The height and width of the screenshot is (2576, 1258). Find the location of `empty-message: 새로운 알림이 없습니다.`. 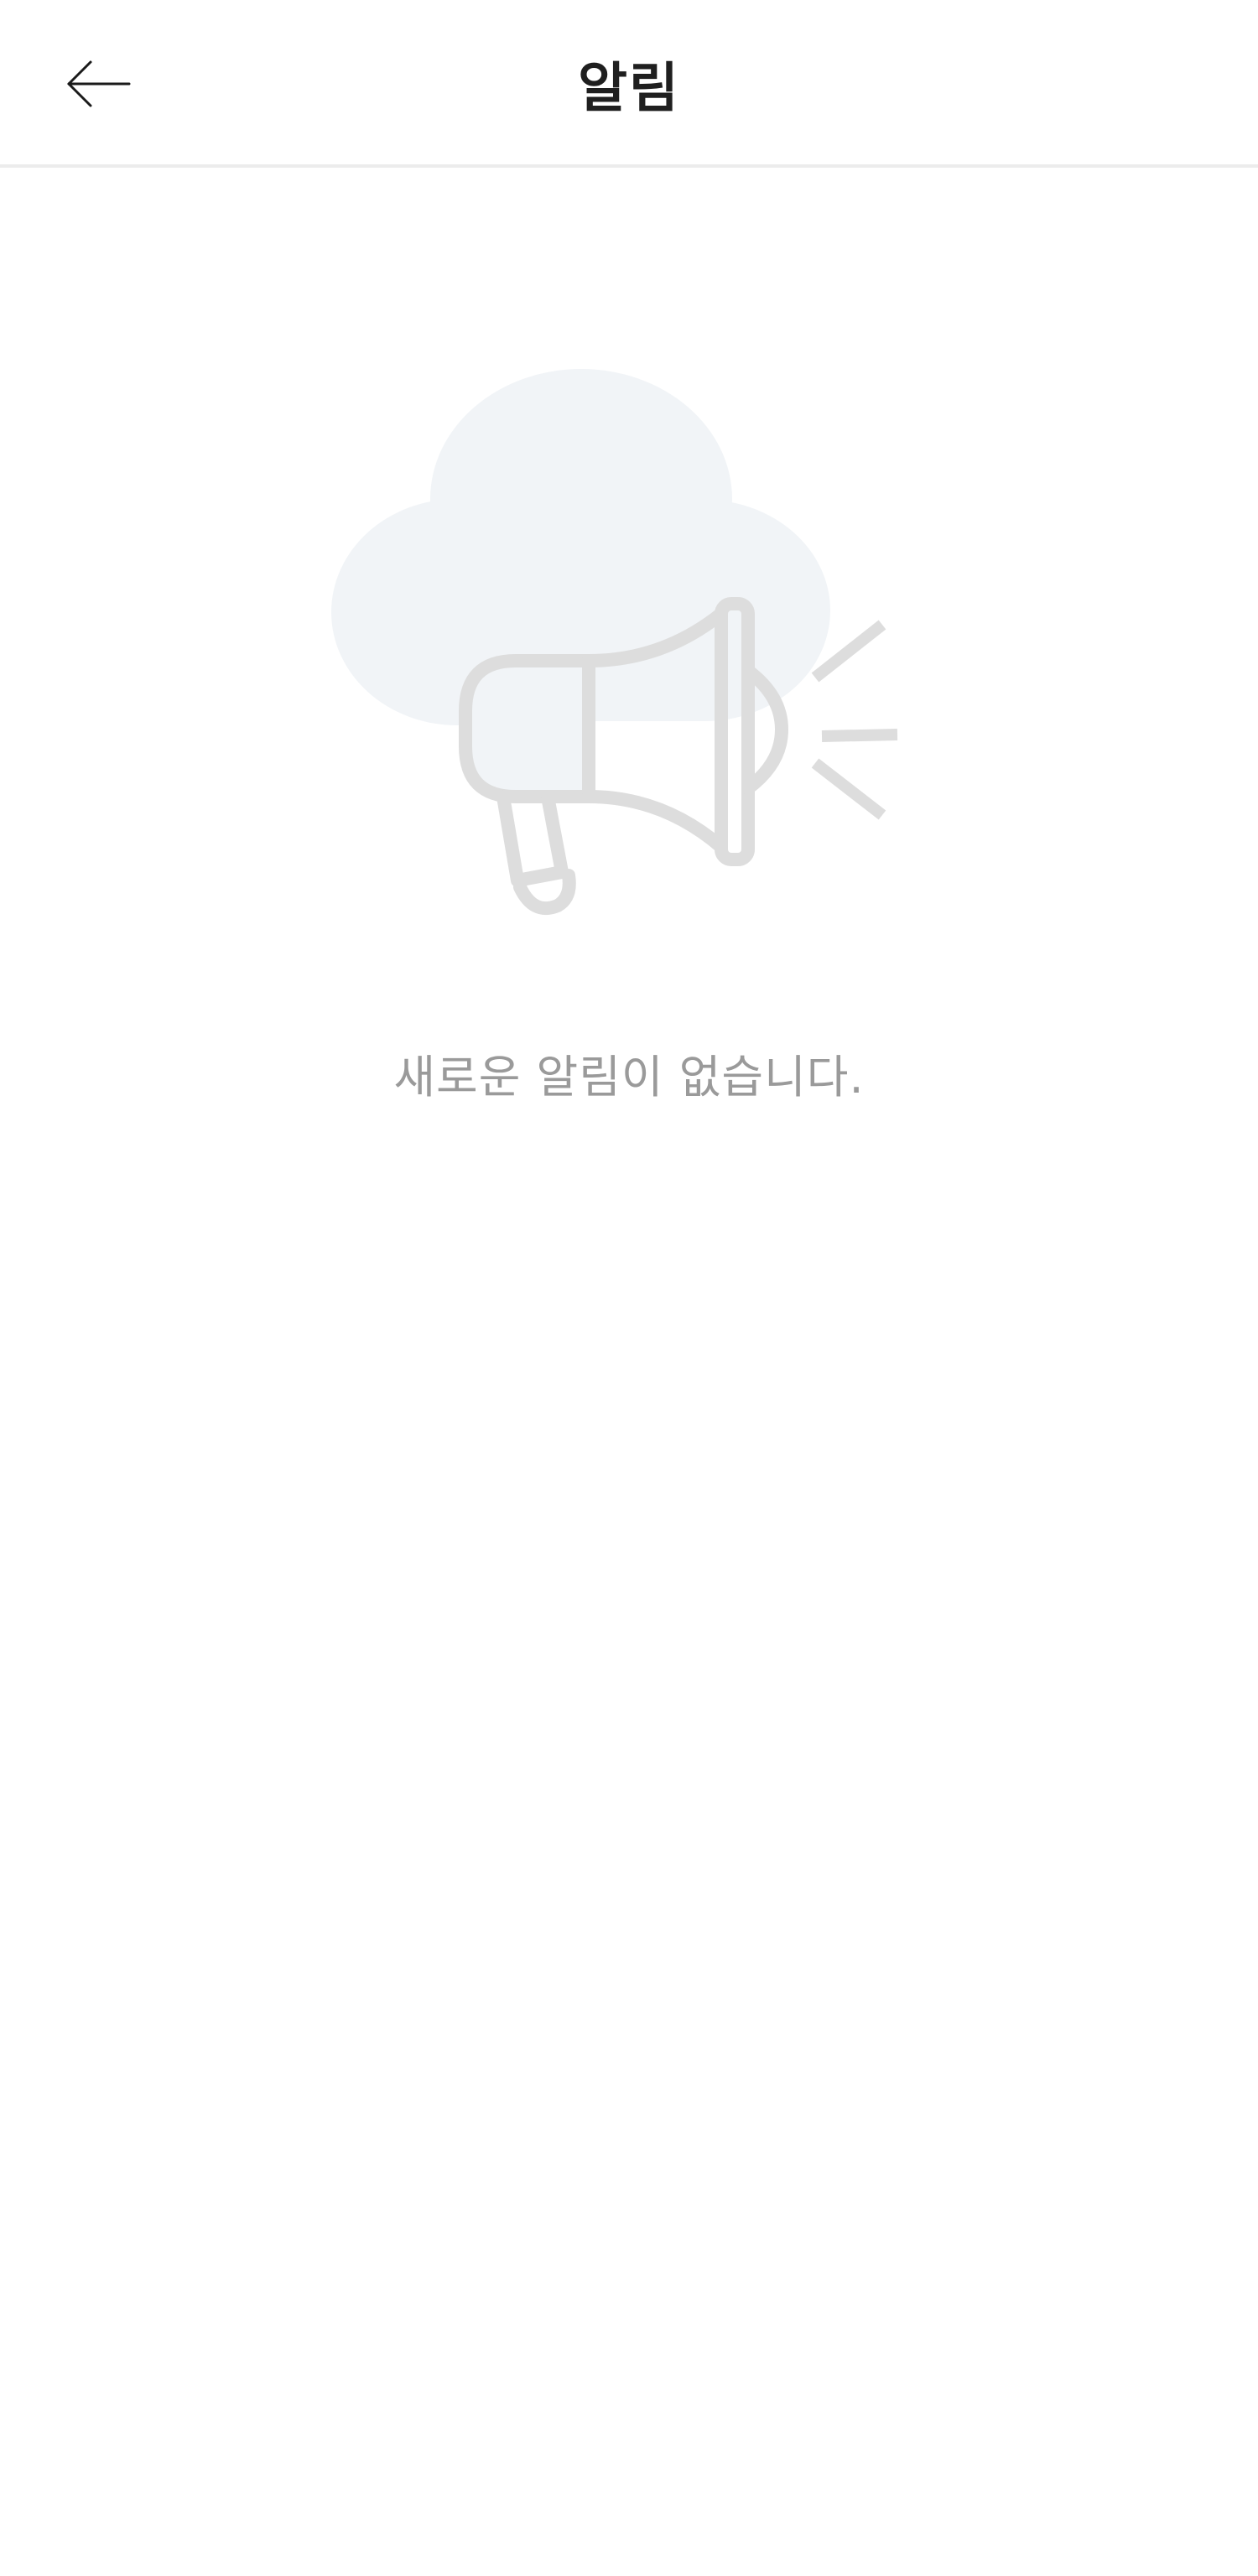

empty-message: 새로운 알림이 없습니다. is located at coordinates (629, 1077).